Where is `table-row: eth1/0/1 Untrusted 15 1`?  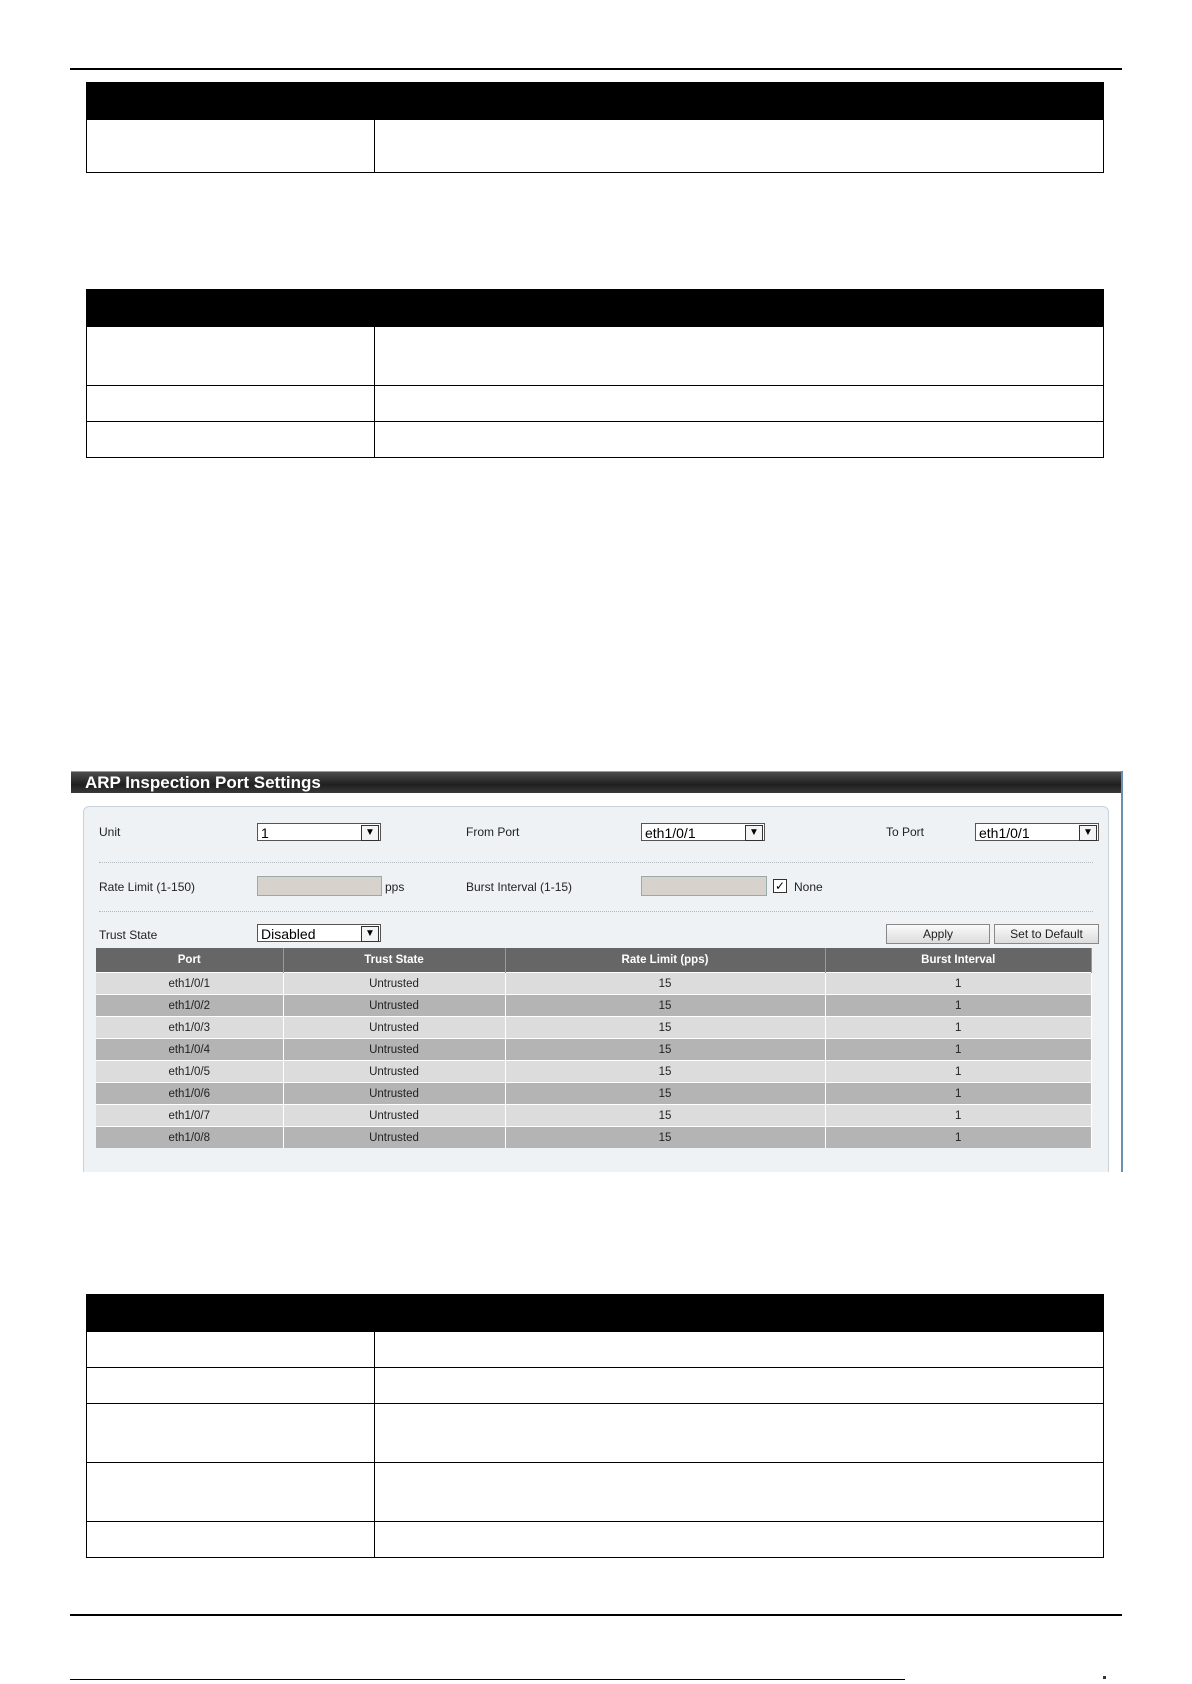 table-row: eth1/0/1 Untrusted 15 1 is located at coordinates (594, 983).